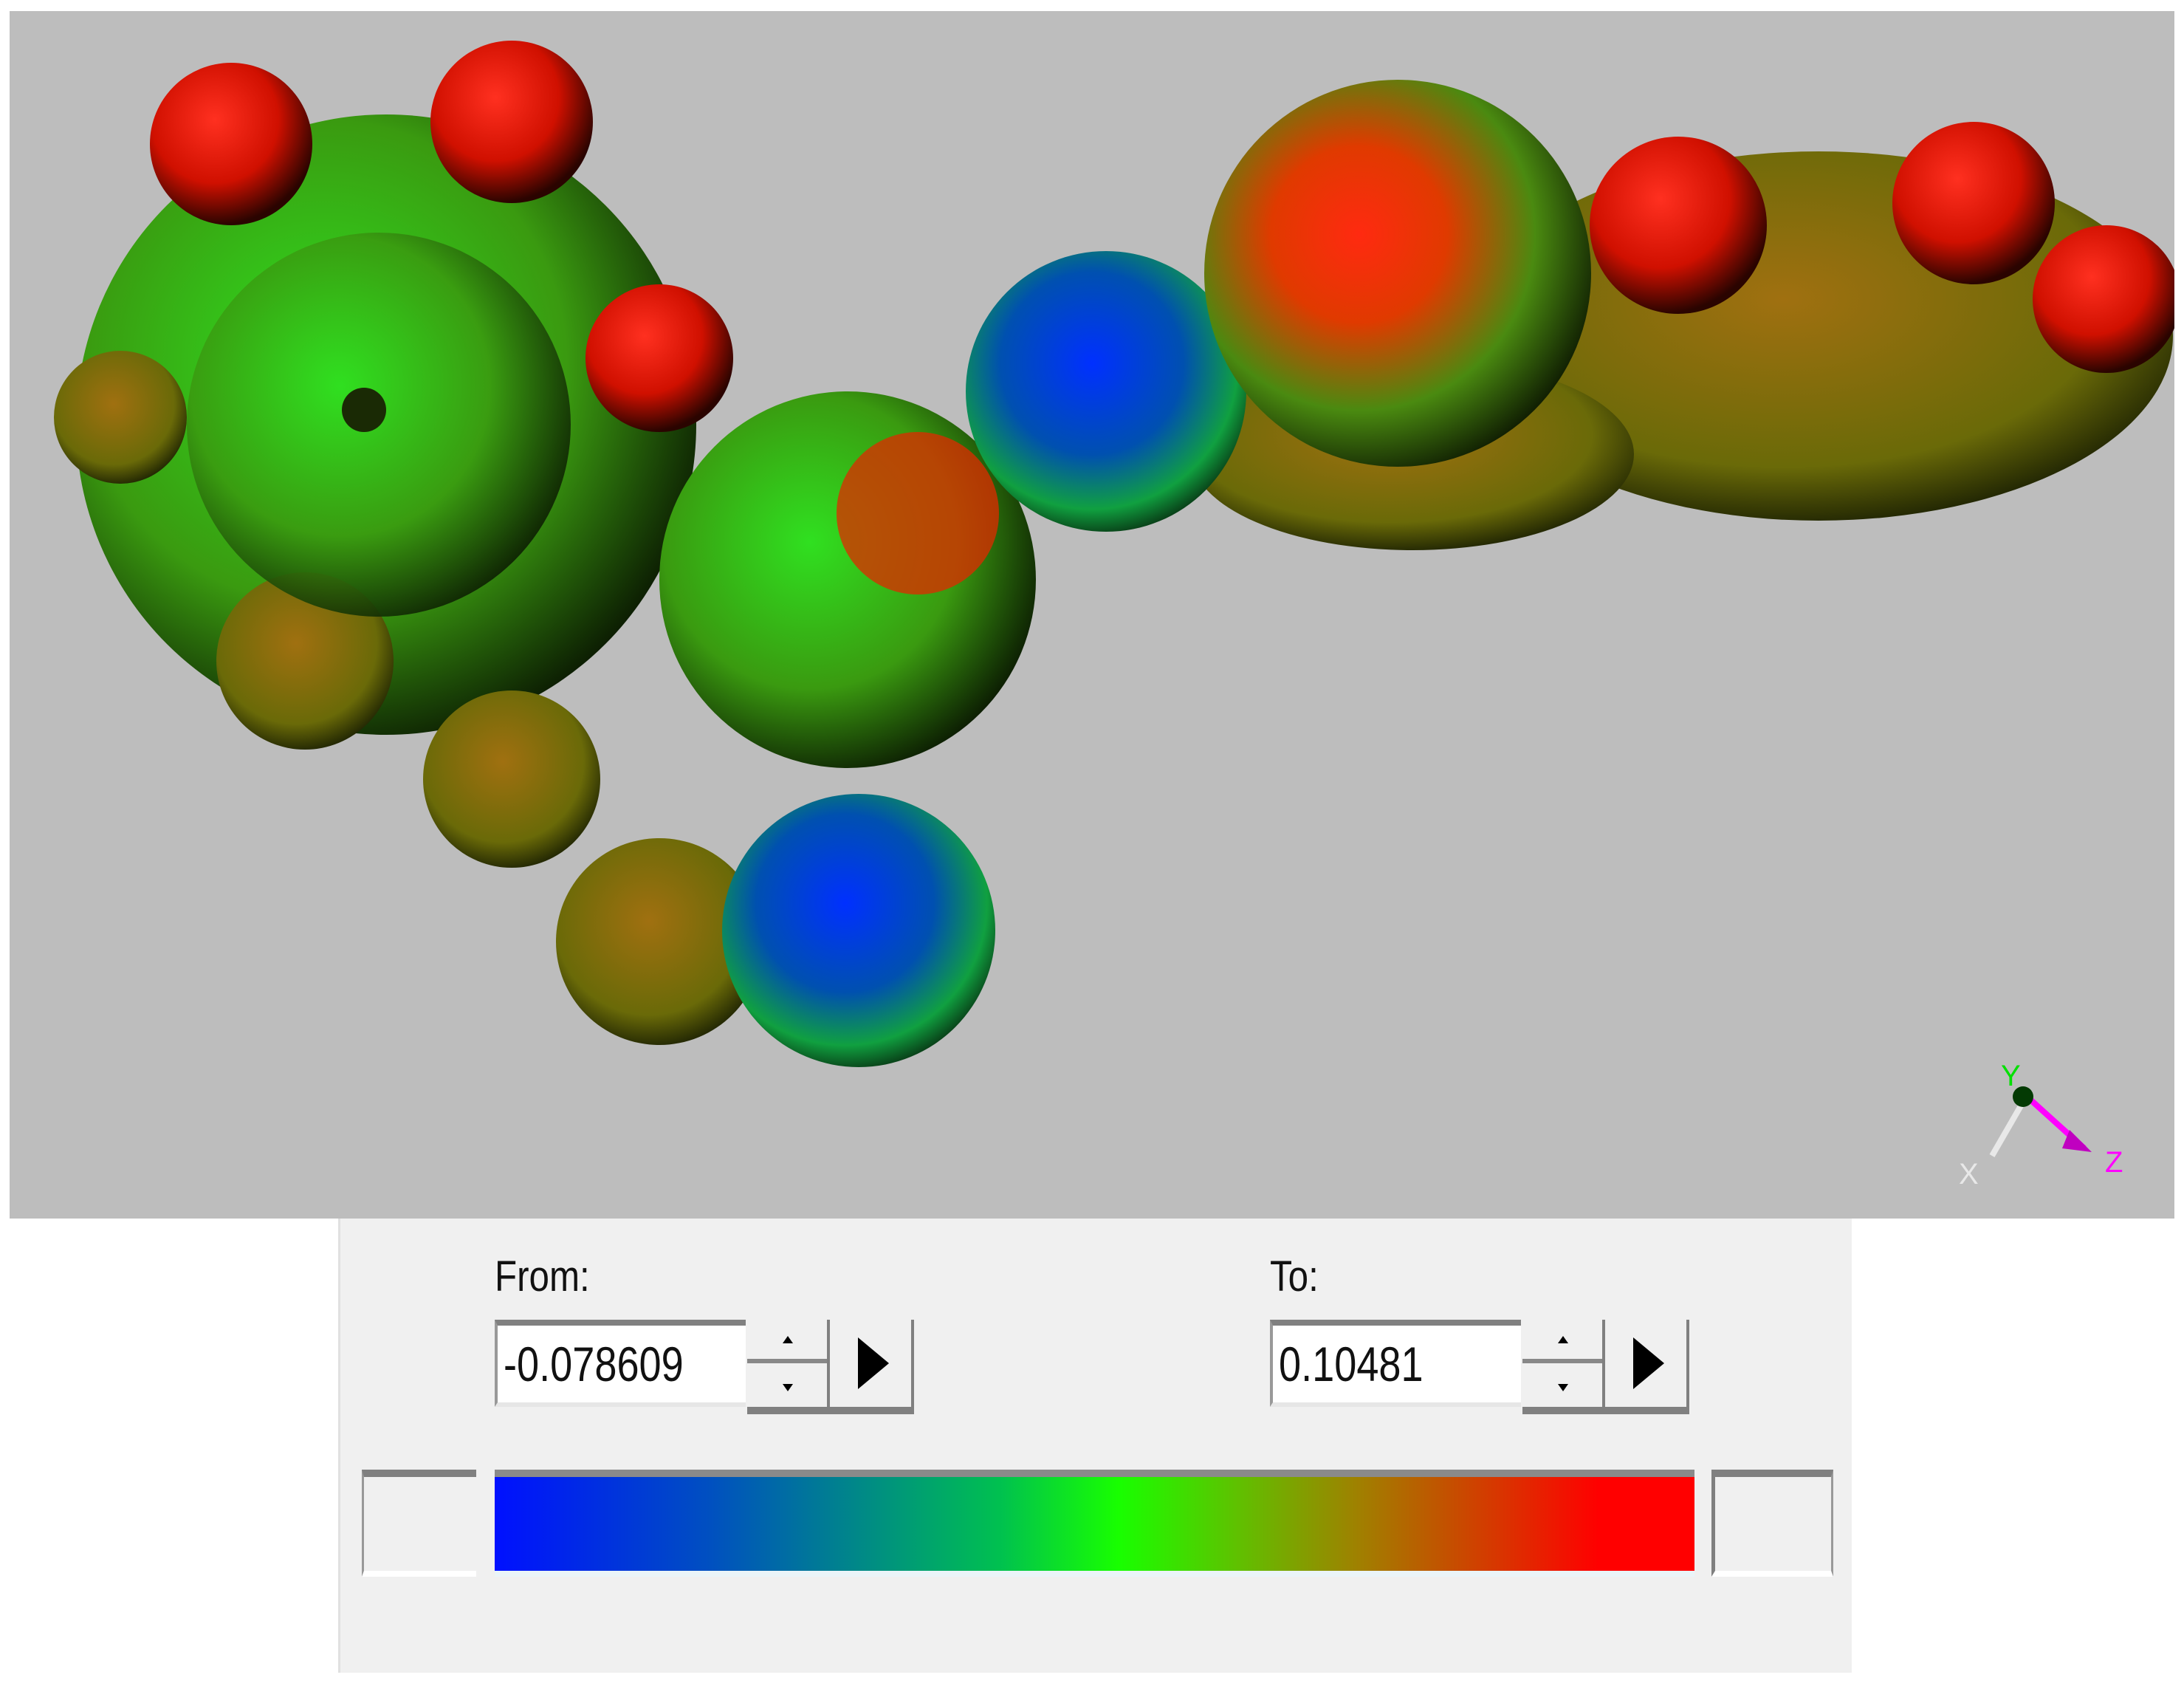  I want to click on to-input: 0.10481, so click(1396, 1363).